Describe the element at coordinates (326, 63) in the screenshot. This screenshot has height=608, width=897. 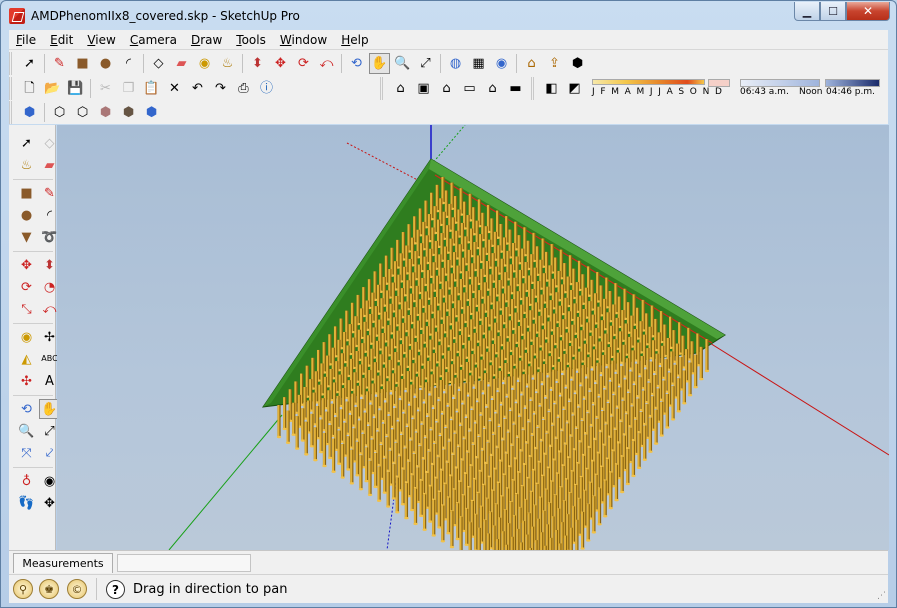
I see `offset-icon: ⤺` at that location.